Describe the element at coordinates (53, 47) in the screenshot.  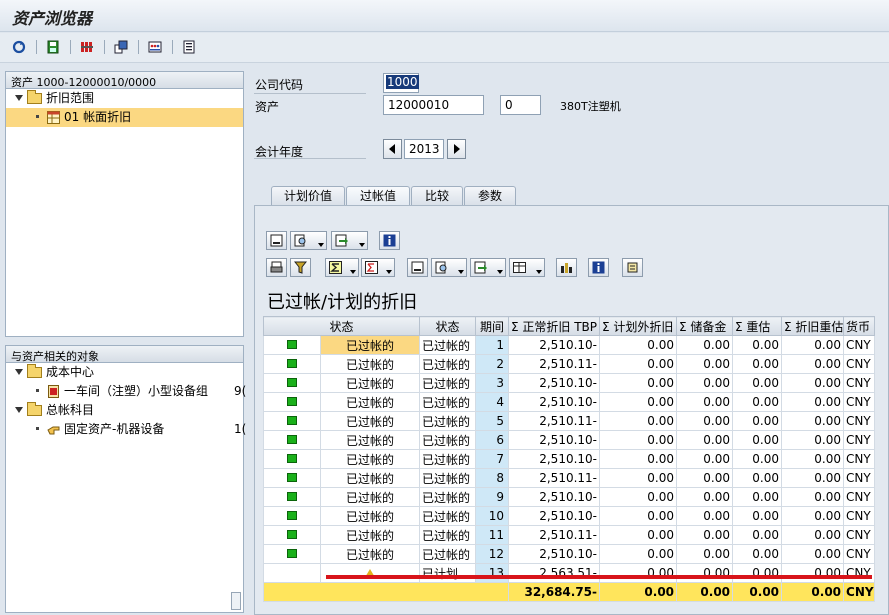
I see `save-button` at that location.